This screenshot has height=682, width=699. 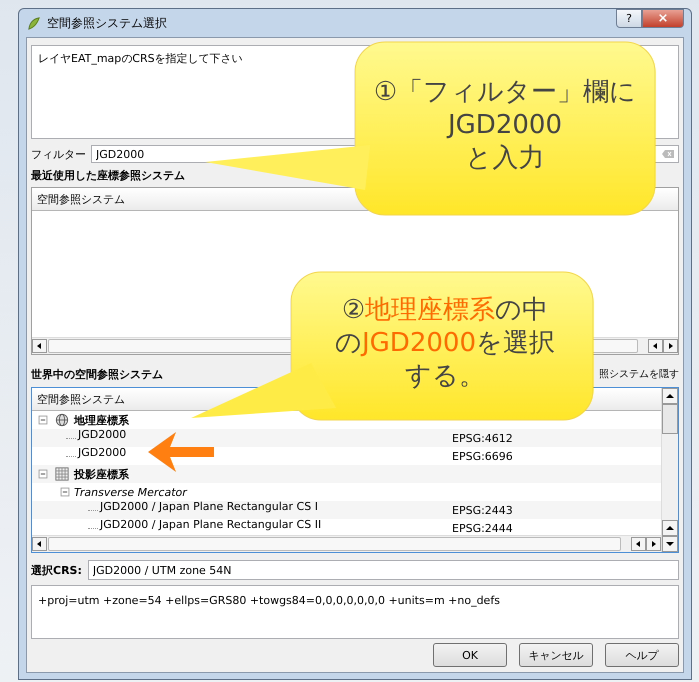 What do you see at coordinates (107, 23) in the screenshot?
I see `window-title: 空間参照システム選択` at bounding box center [107, 23].